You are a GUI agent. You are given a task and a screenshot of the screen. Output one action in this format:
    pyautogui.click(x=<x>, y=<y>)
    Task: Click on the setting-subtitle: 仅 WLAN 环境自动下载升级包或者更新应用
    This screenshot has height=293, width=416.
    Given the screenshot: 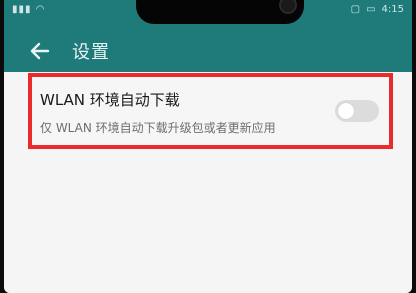 What is the action you would take?
    pyautogui.click(x=158, y=128)
    